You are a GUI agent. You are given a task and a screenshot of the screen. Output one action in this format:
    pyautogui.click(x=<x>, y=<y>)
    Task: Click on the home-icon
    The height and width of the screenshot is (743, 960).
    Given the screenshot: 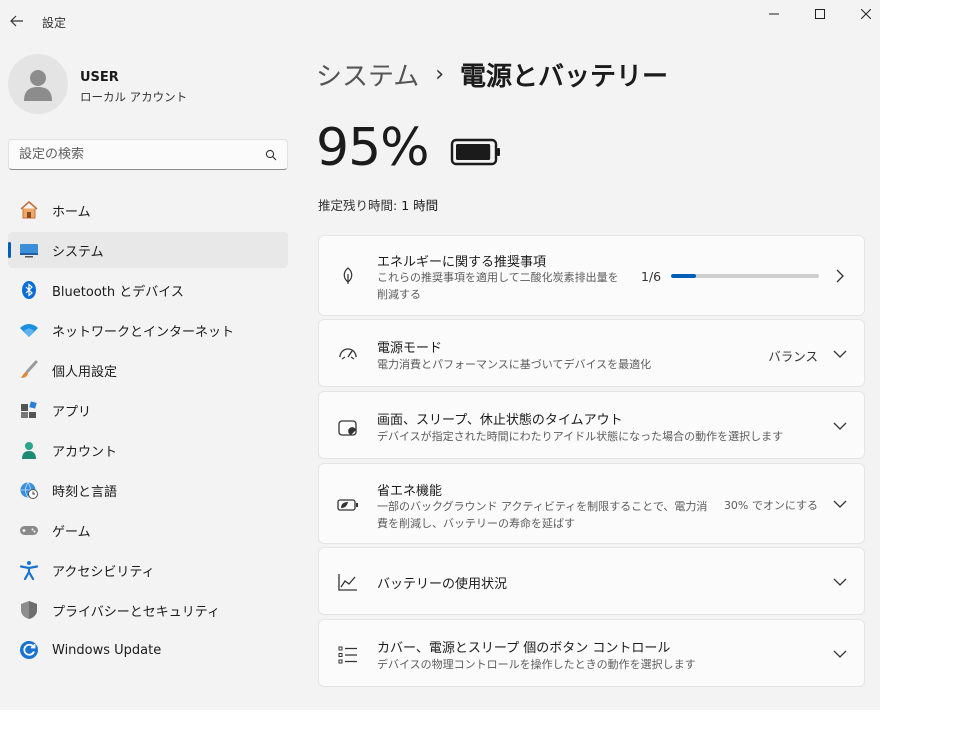 What is the action you would take?
    pyautogui.click(x=29, y=210)
    